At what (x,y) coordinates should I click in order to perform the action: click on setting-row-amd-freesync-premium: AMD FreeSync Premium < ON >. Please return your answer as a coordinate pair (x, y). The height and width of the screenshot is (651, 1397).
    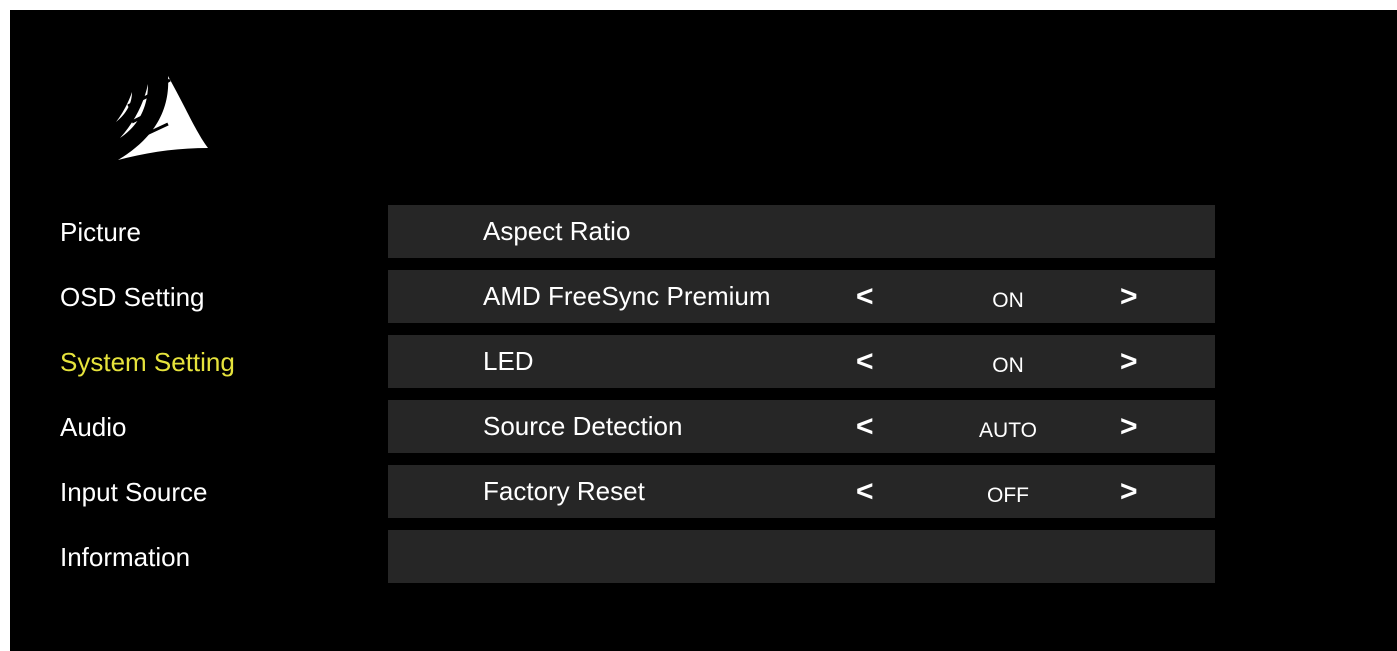
    Looking at the image, I should click on (801, 296).